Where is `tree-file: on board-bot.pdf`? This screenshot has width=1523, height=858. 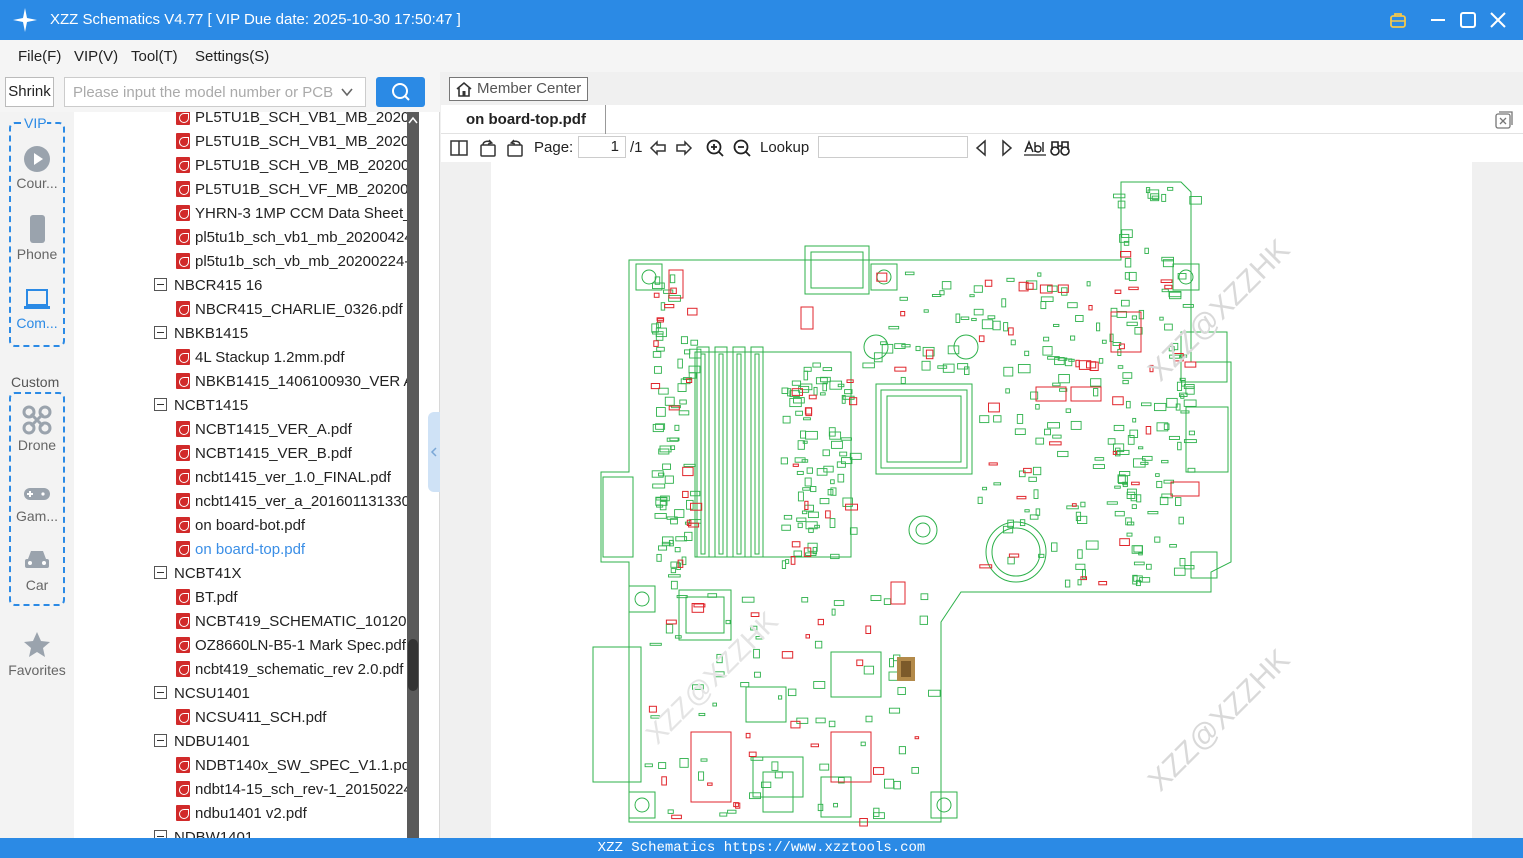 tree-file: on board-bot.pdf is located at coordinates (292, 526).